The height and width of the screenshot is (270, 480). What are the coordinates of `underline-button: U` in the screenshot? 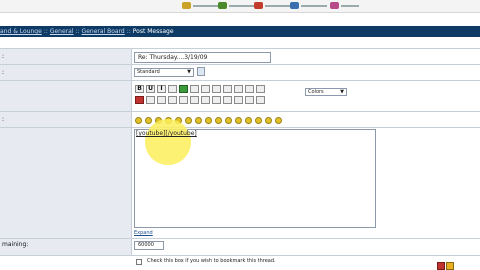 It's located at (150, 89).